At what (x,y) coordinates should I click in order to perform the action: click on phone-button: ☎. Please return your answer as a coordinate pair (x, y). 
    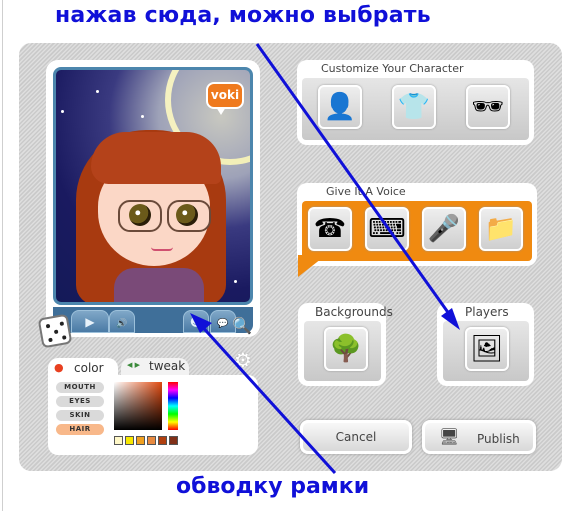
    Looking at the image, I should click on (330, 229).